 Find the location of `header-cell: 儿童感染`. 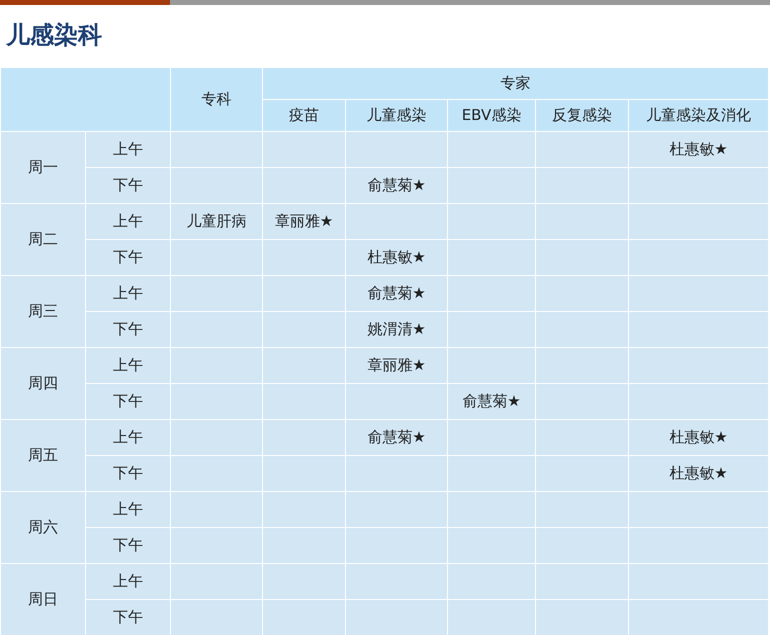

header-cell: 儿童感染 is located at coordinates (397, 116).